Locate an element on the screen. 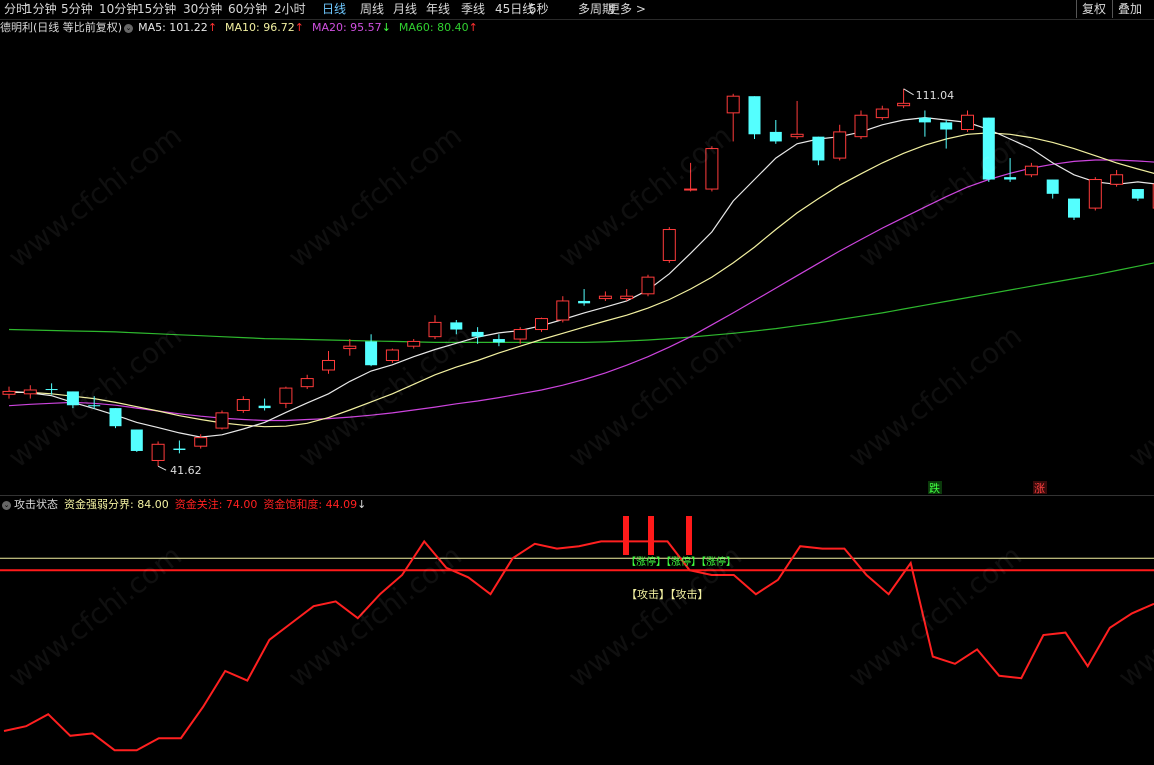 The width and height of the screenshot is (1154, 765). period-tab-14: 5秒 is located at coordinates (539, 9).